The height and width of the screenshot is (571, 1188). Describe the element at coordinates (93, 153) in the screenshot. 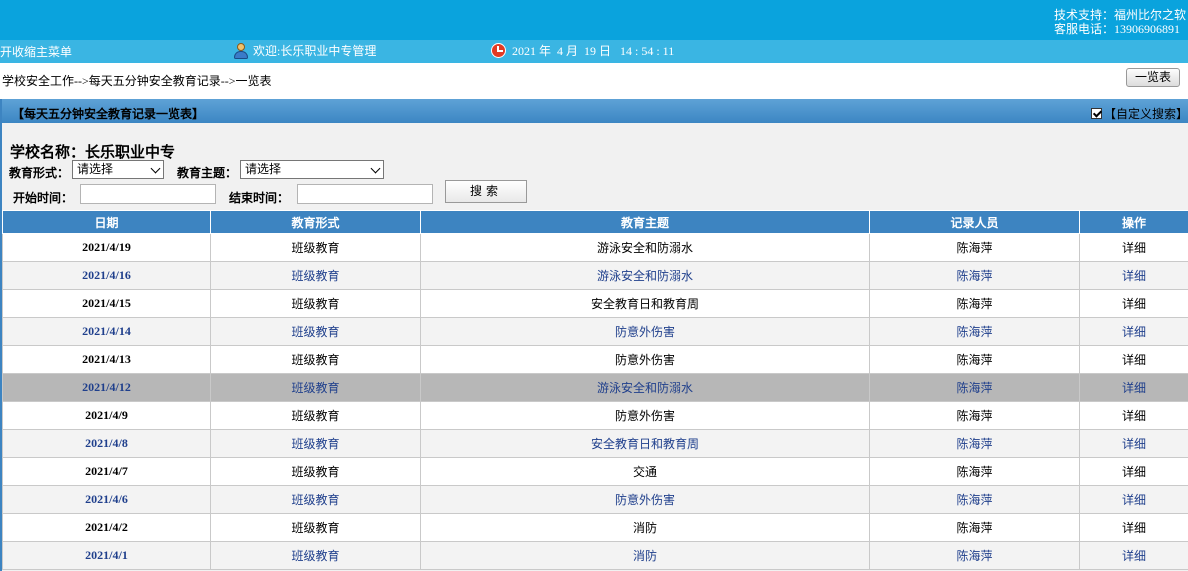

I see `school-name: 学校名称：长乐职业中专` at that location.